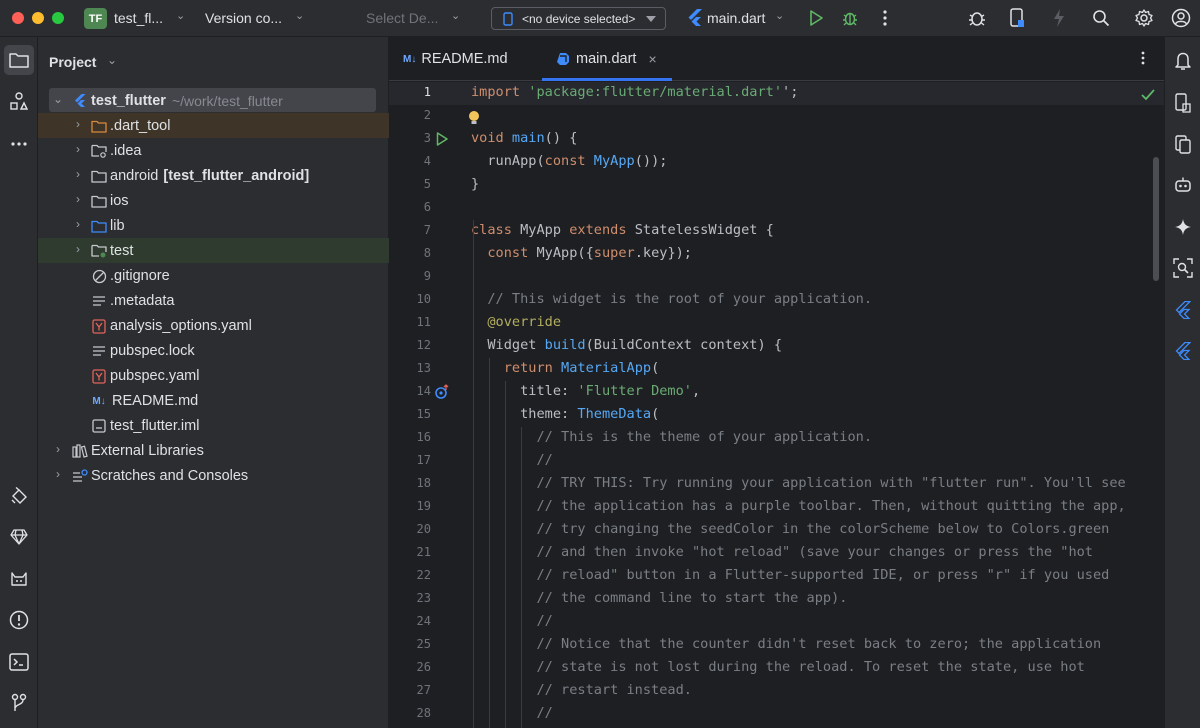  I want to click on dart-icon, so click(563, 59).